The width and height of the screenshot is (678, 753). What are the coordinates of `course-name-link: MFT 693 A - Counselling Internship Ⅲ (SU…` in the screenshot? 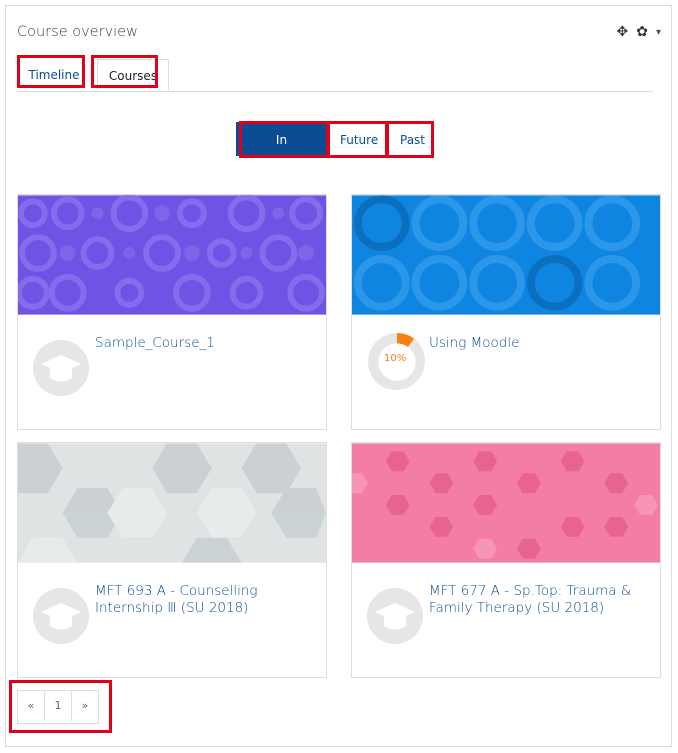 It's located at (176, 600).